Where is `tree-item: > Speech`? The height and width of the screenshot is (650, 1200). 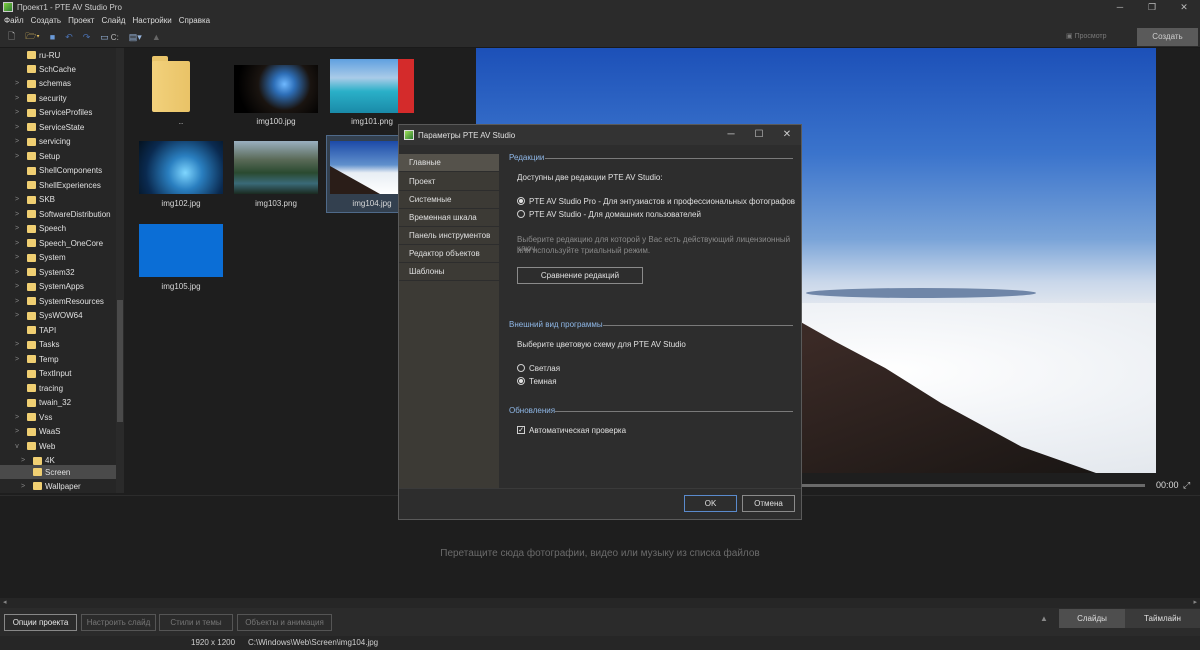
tree-item: > Speech is located at coordinates (58, 229).